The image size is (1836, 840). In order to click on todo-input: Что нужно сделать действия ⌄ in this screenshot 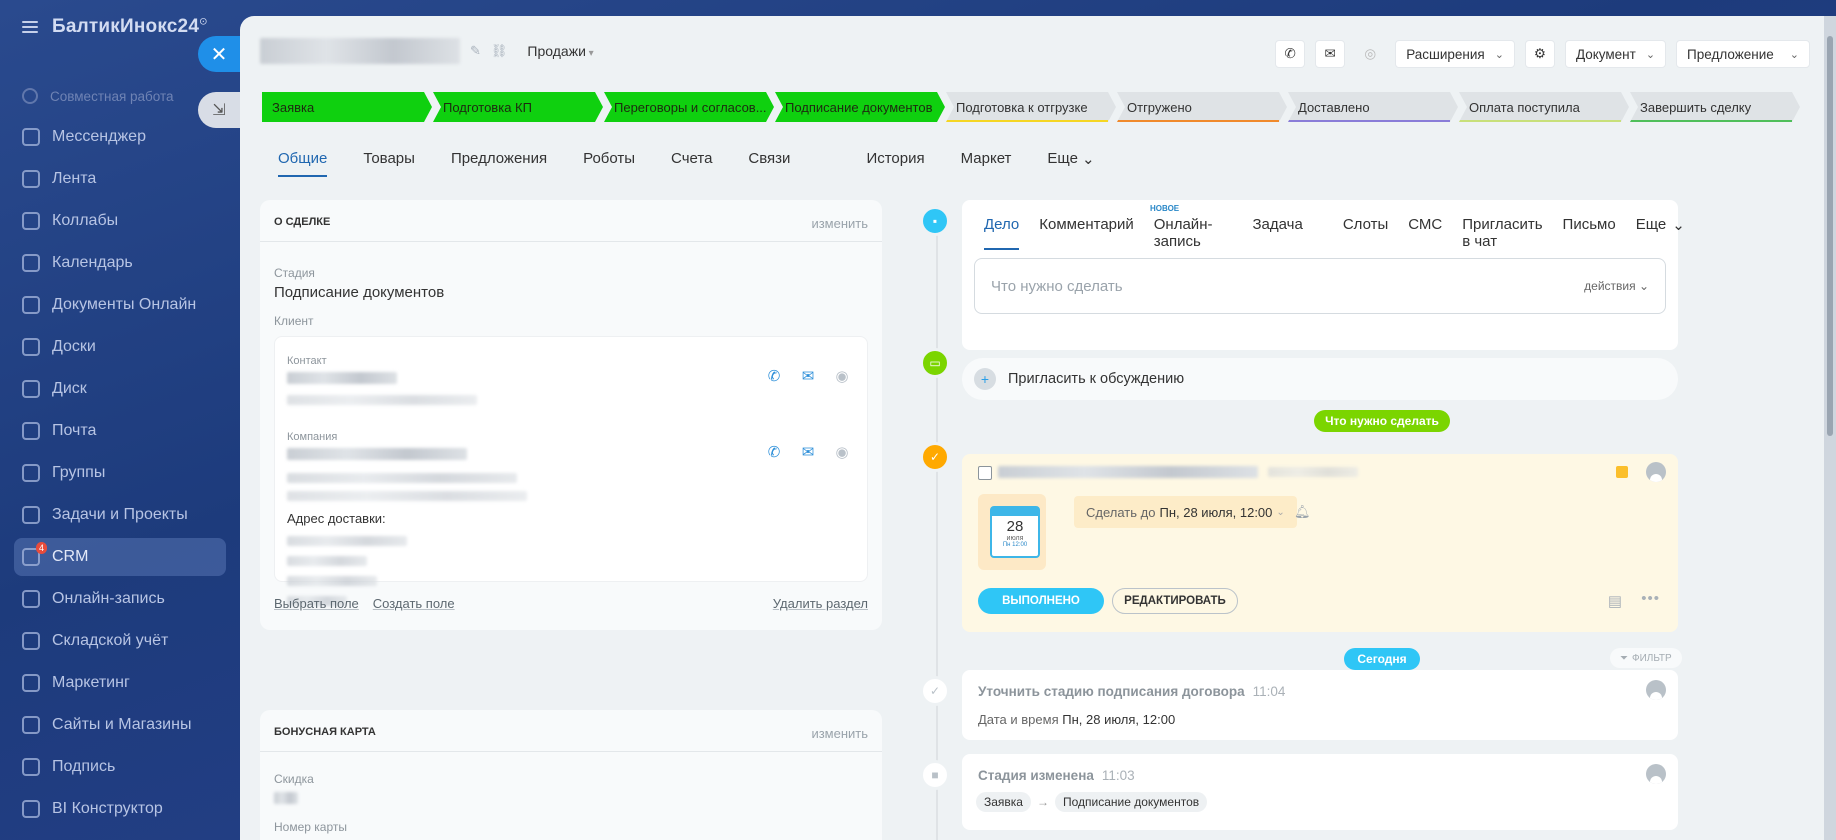, I will do `click(1320, 286)`.